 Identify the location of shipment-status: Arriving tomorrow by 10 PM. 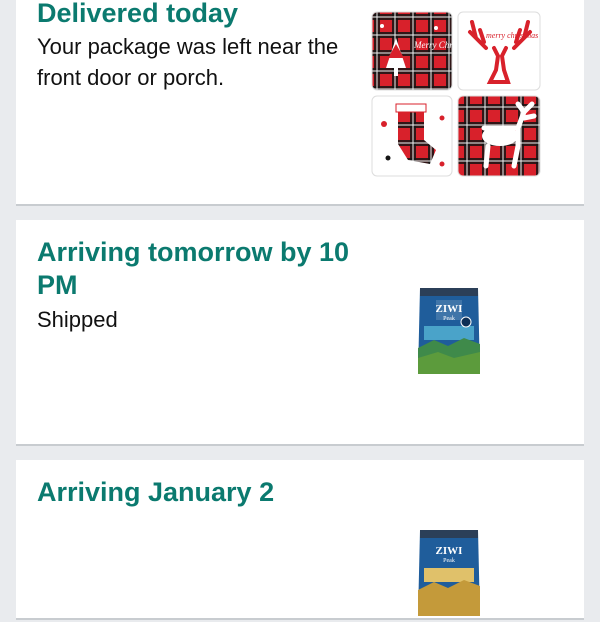
(193, 268).